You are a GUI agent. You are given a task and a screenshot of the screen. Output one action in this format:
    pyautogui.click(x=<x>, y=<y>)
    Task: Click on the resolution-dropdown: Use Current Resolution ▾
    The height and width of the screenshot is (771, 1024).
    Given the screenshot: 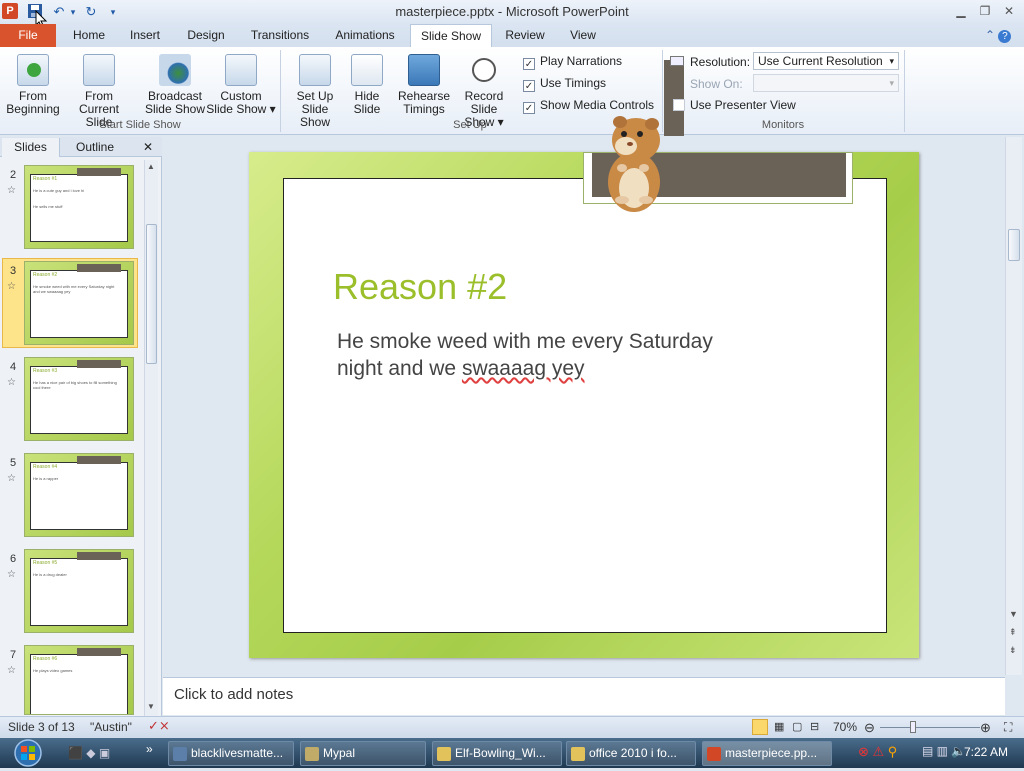 What is the action you would take?
    pyautogui.click(x=826, y=61)
    